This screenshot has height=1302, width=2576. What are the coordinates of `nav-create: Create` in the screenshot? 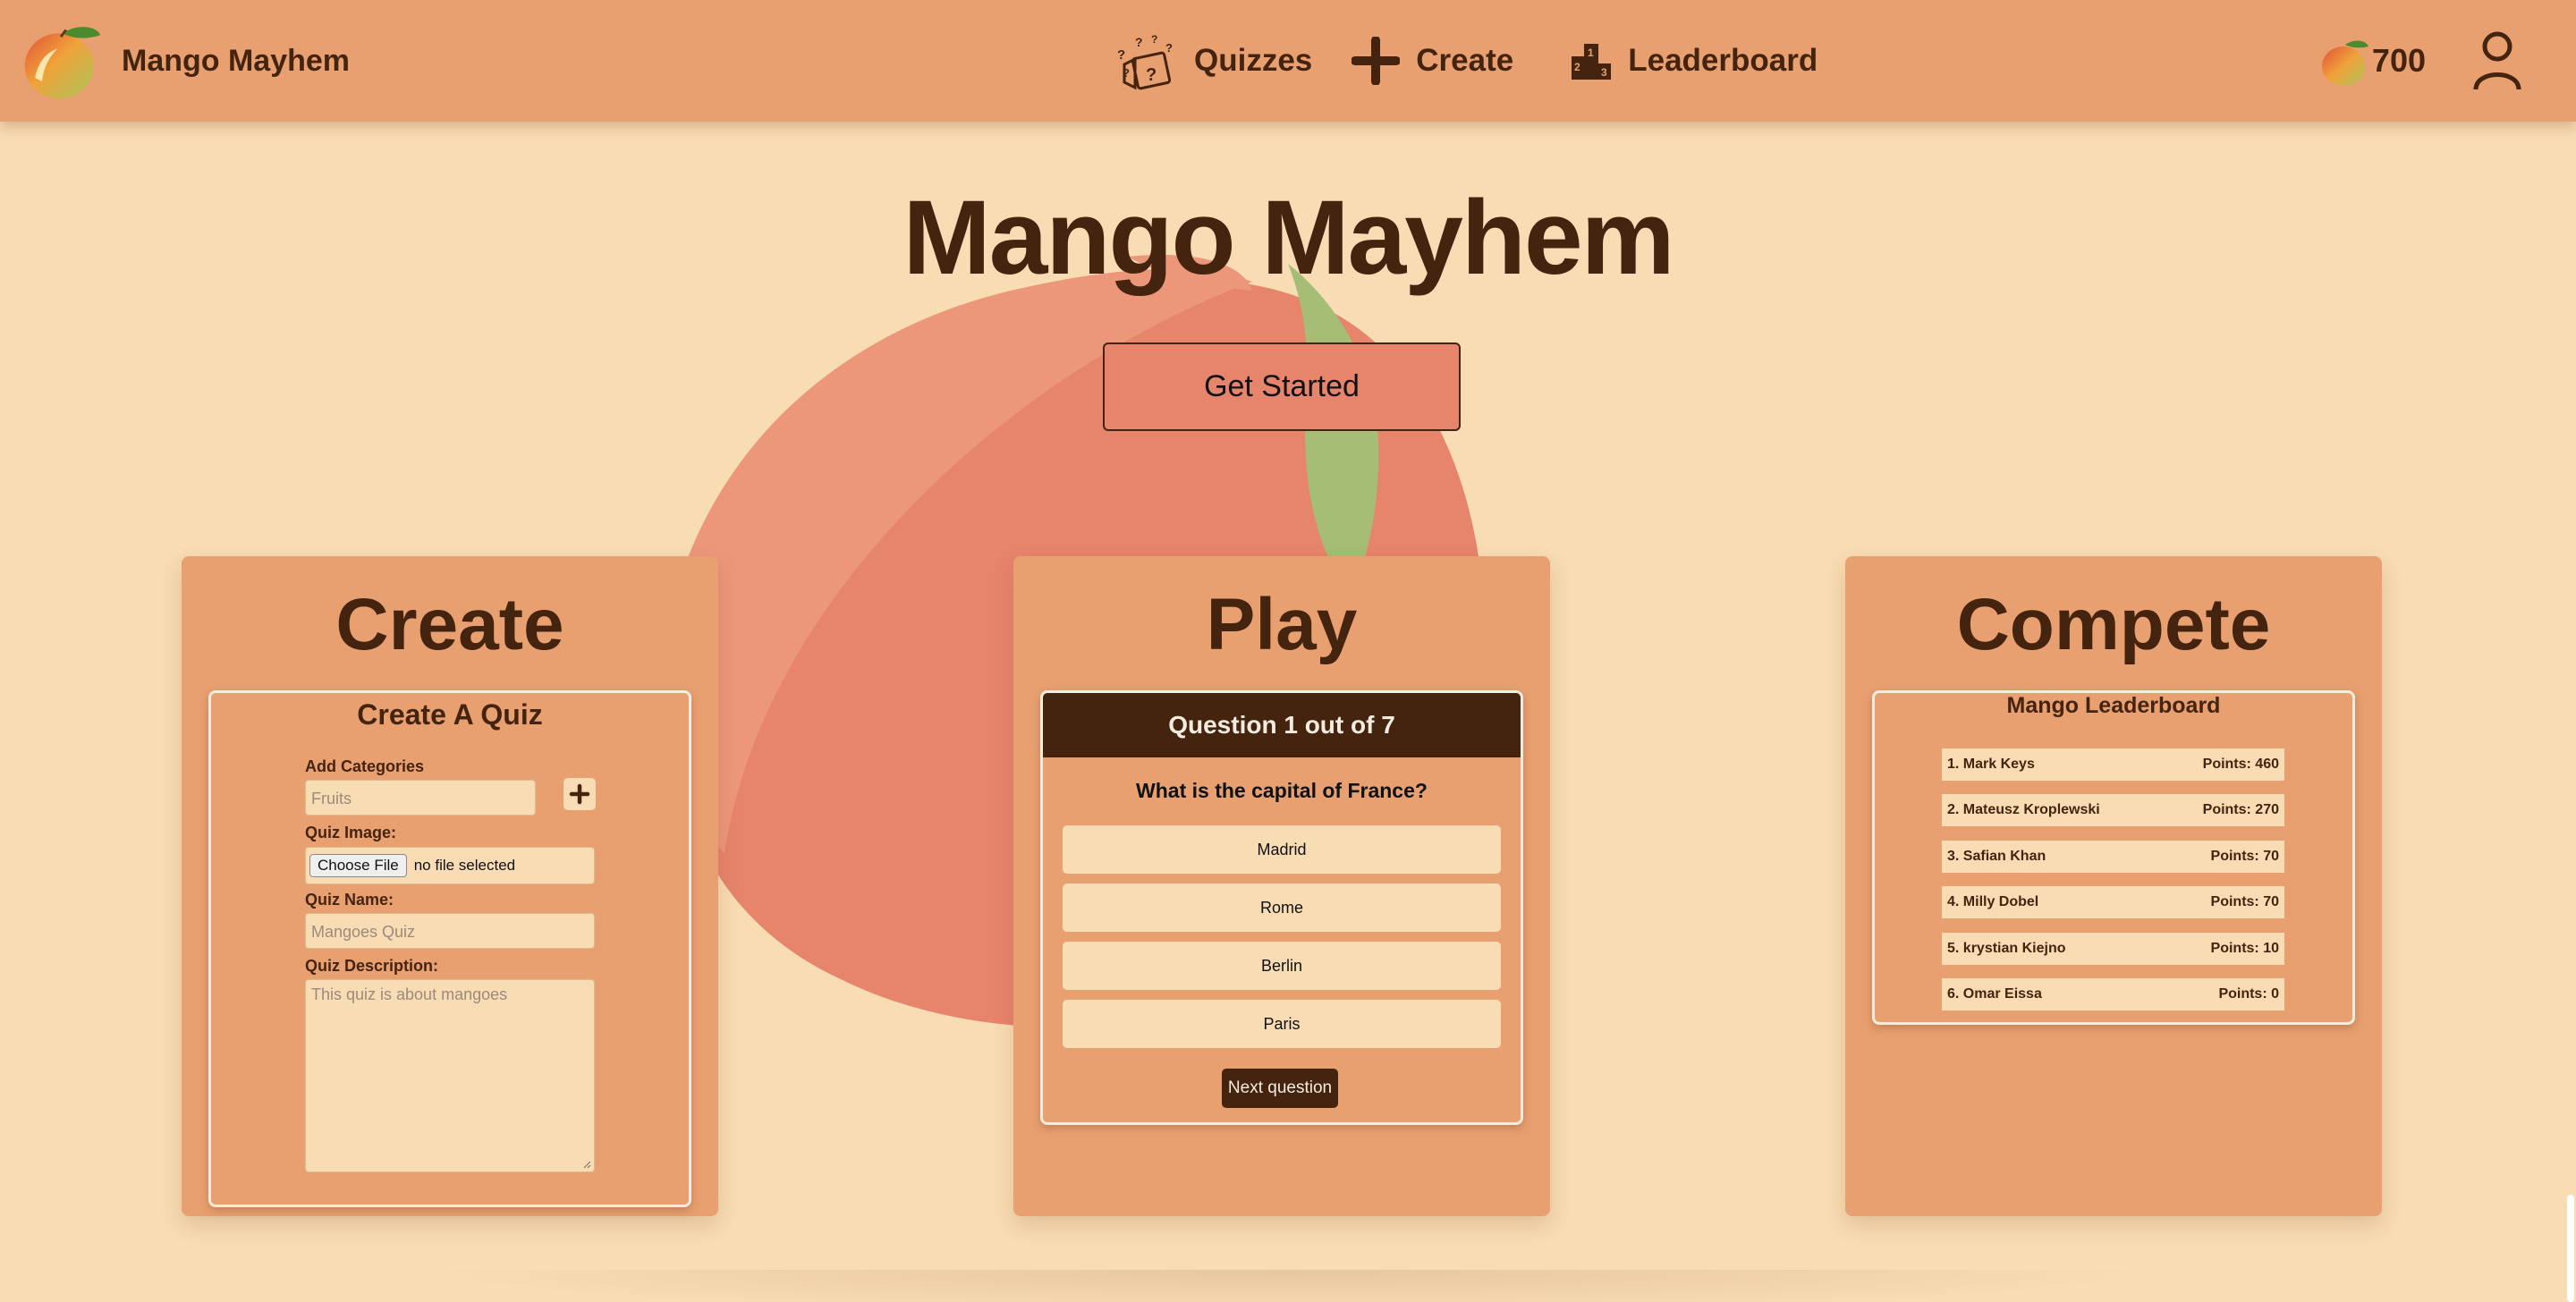 It's located at (1432, 61).